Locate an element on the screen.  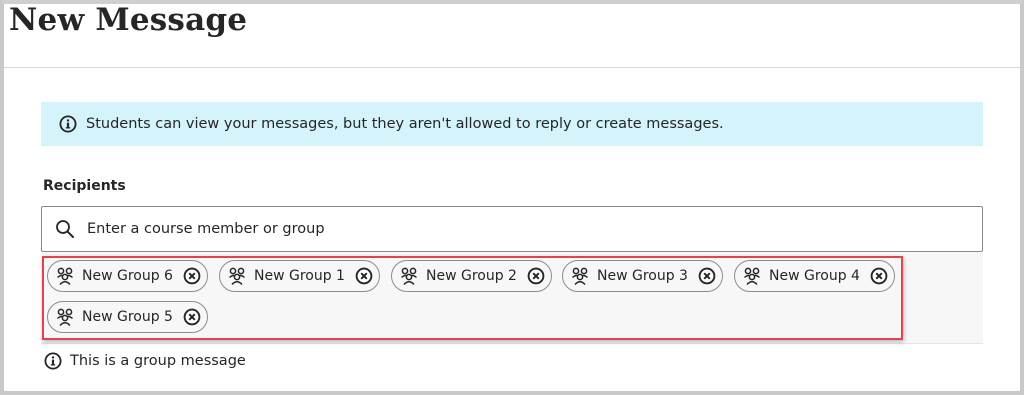
group-note-text: This is a group message is located at coordinates (158, 361).